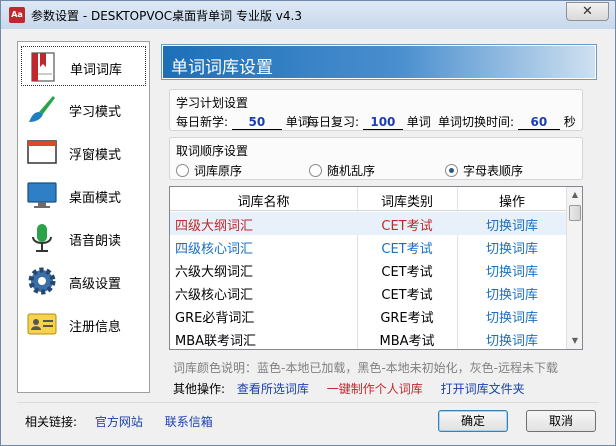  Describe the element at coordinates (407, 200) in the screenshot. I see `column-header-category: 词库类别` at that location.